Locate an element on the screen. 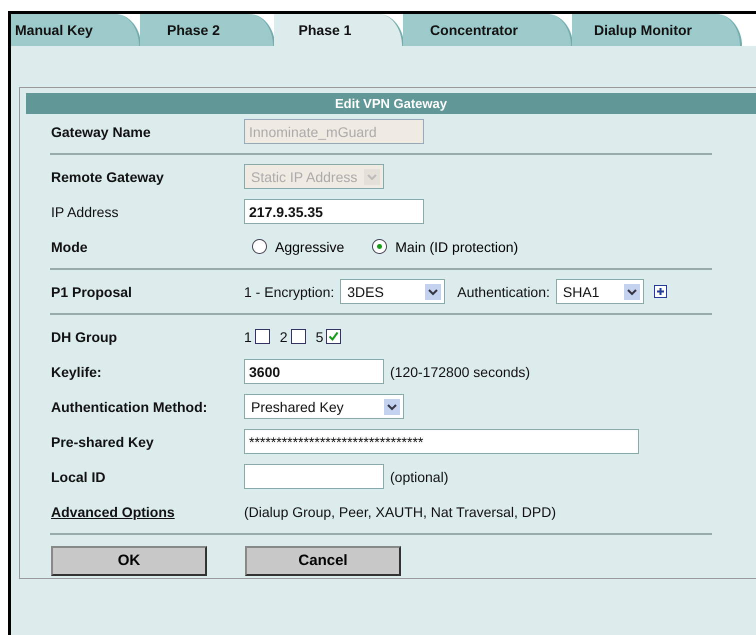 The image size is (756, 635). option-label: Main (ID protection) is located at coordinates (456, 246).